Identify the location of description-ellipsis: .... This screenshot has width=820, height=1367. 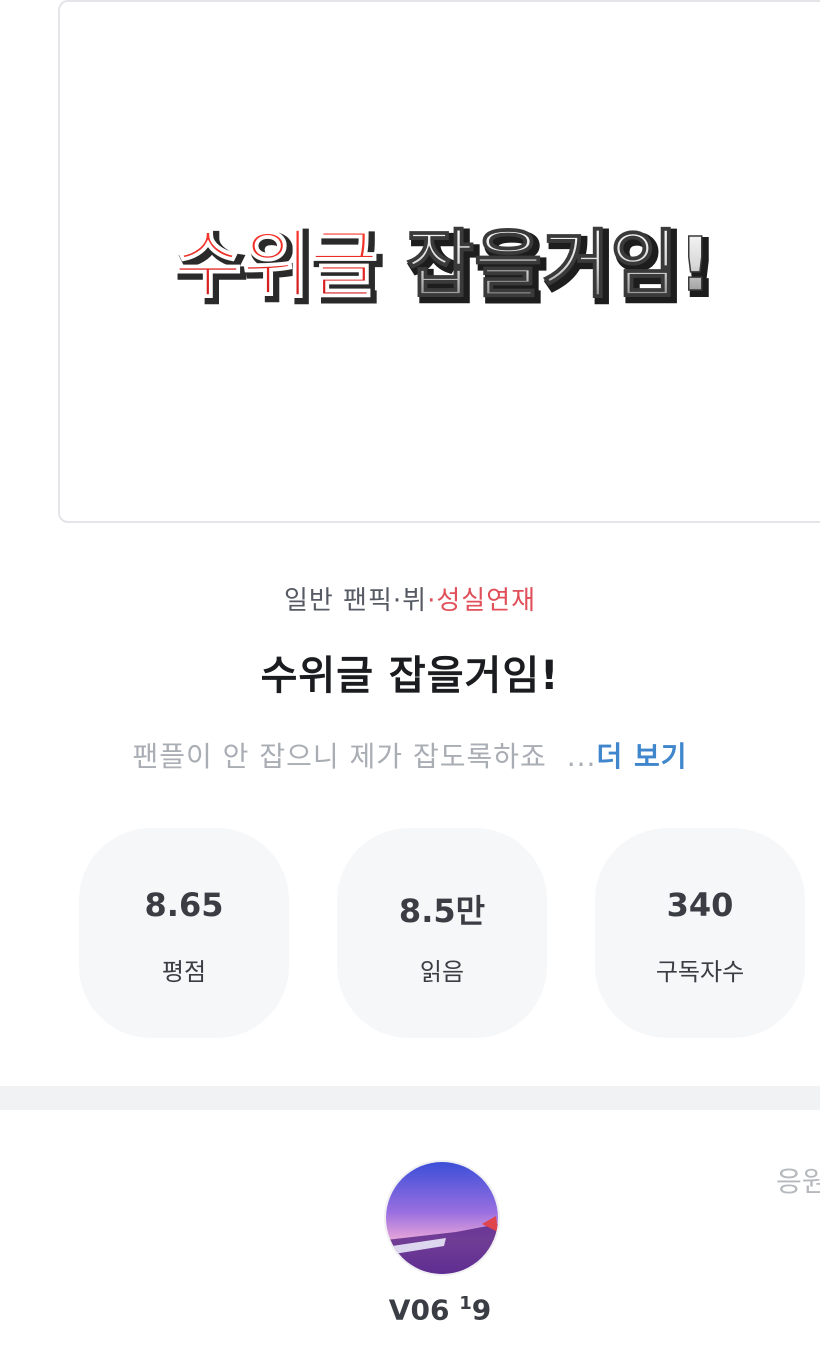
(581, 756).